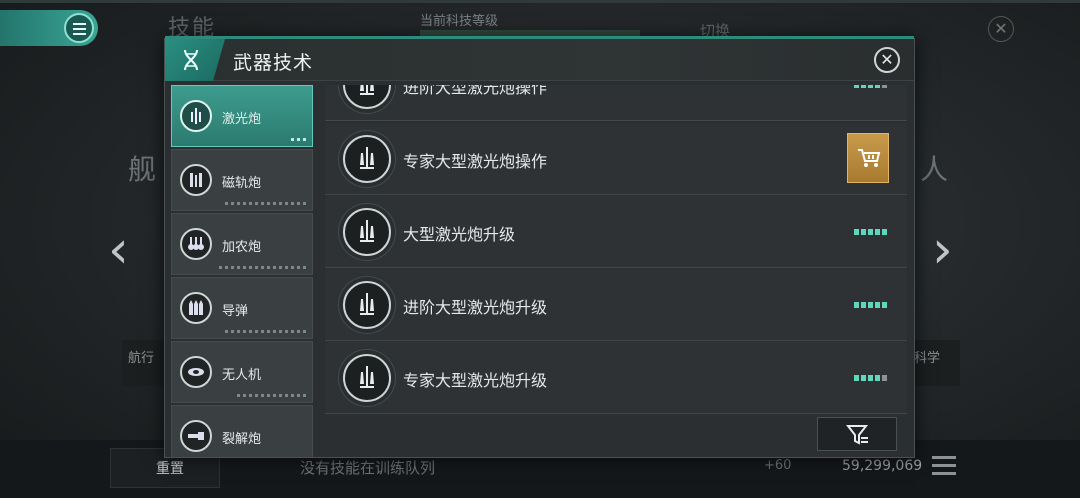  I want to click on modal-title: 武器技术, so click(273, 63).